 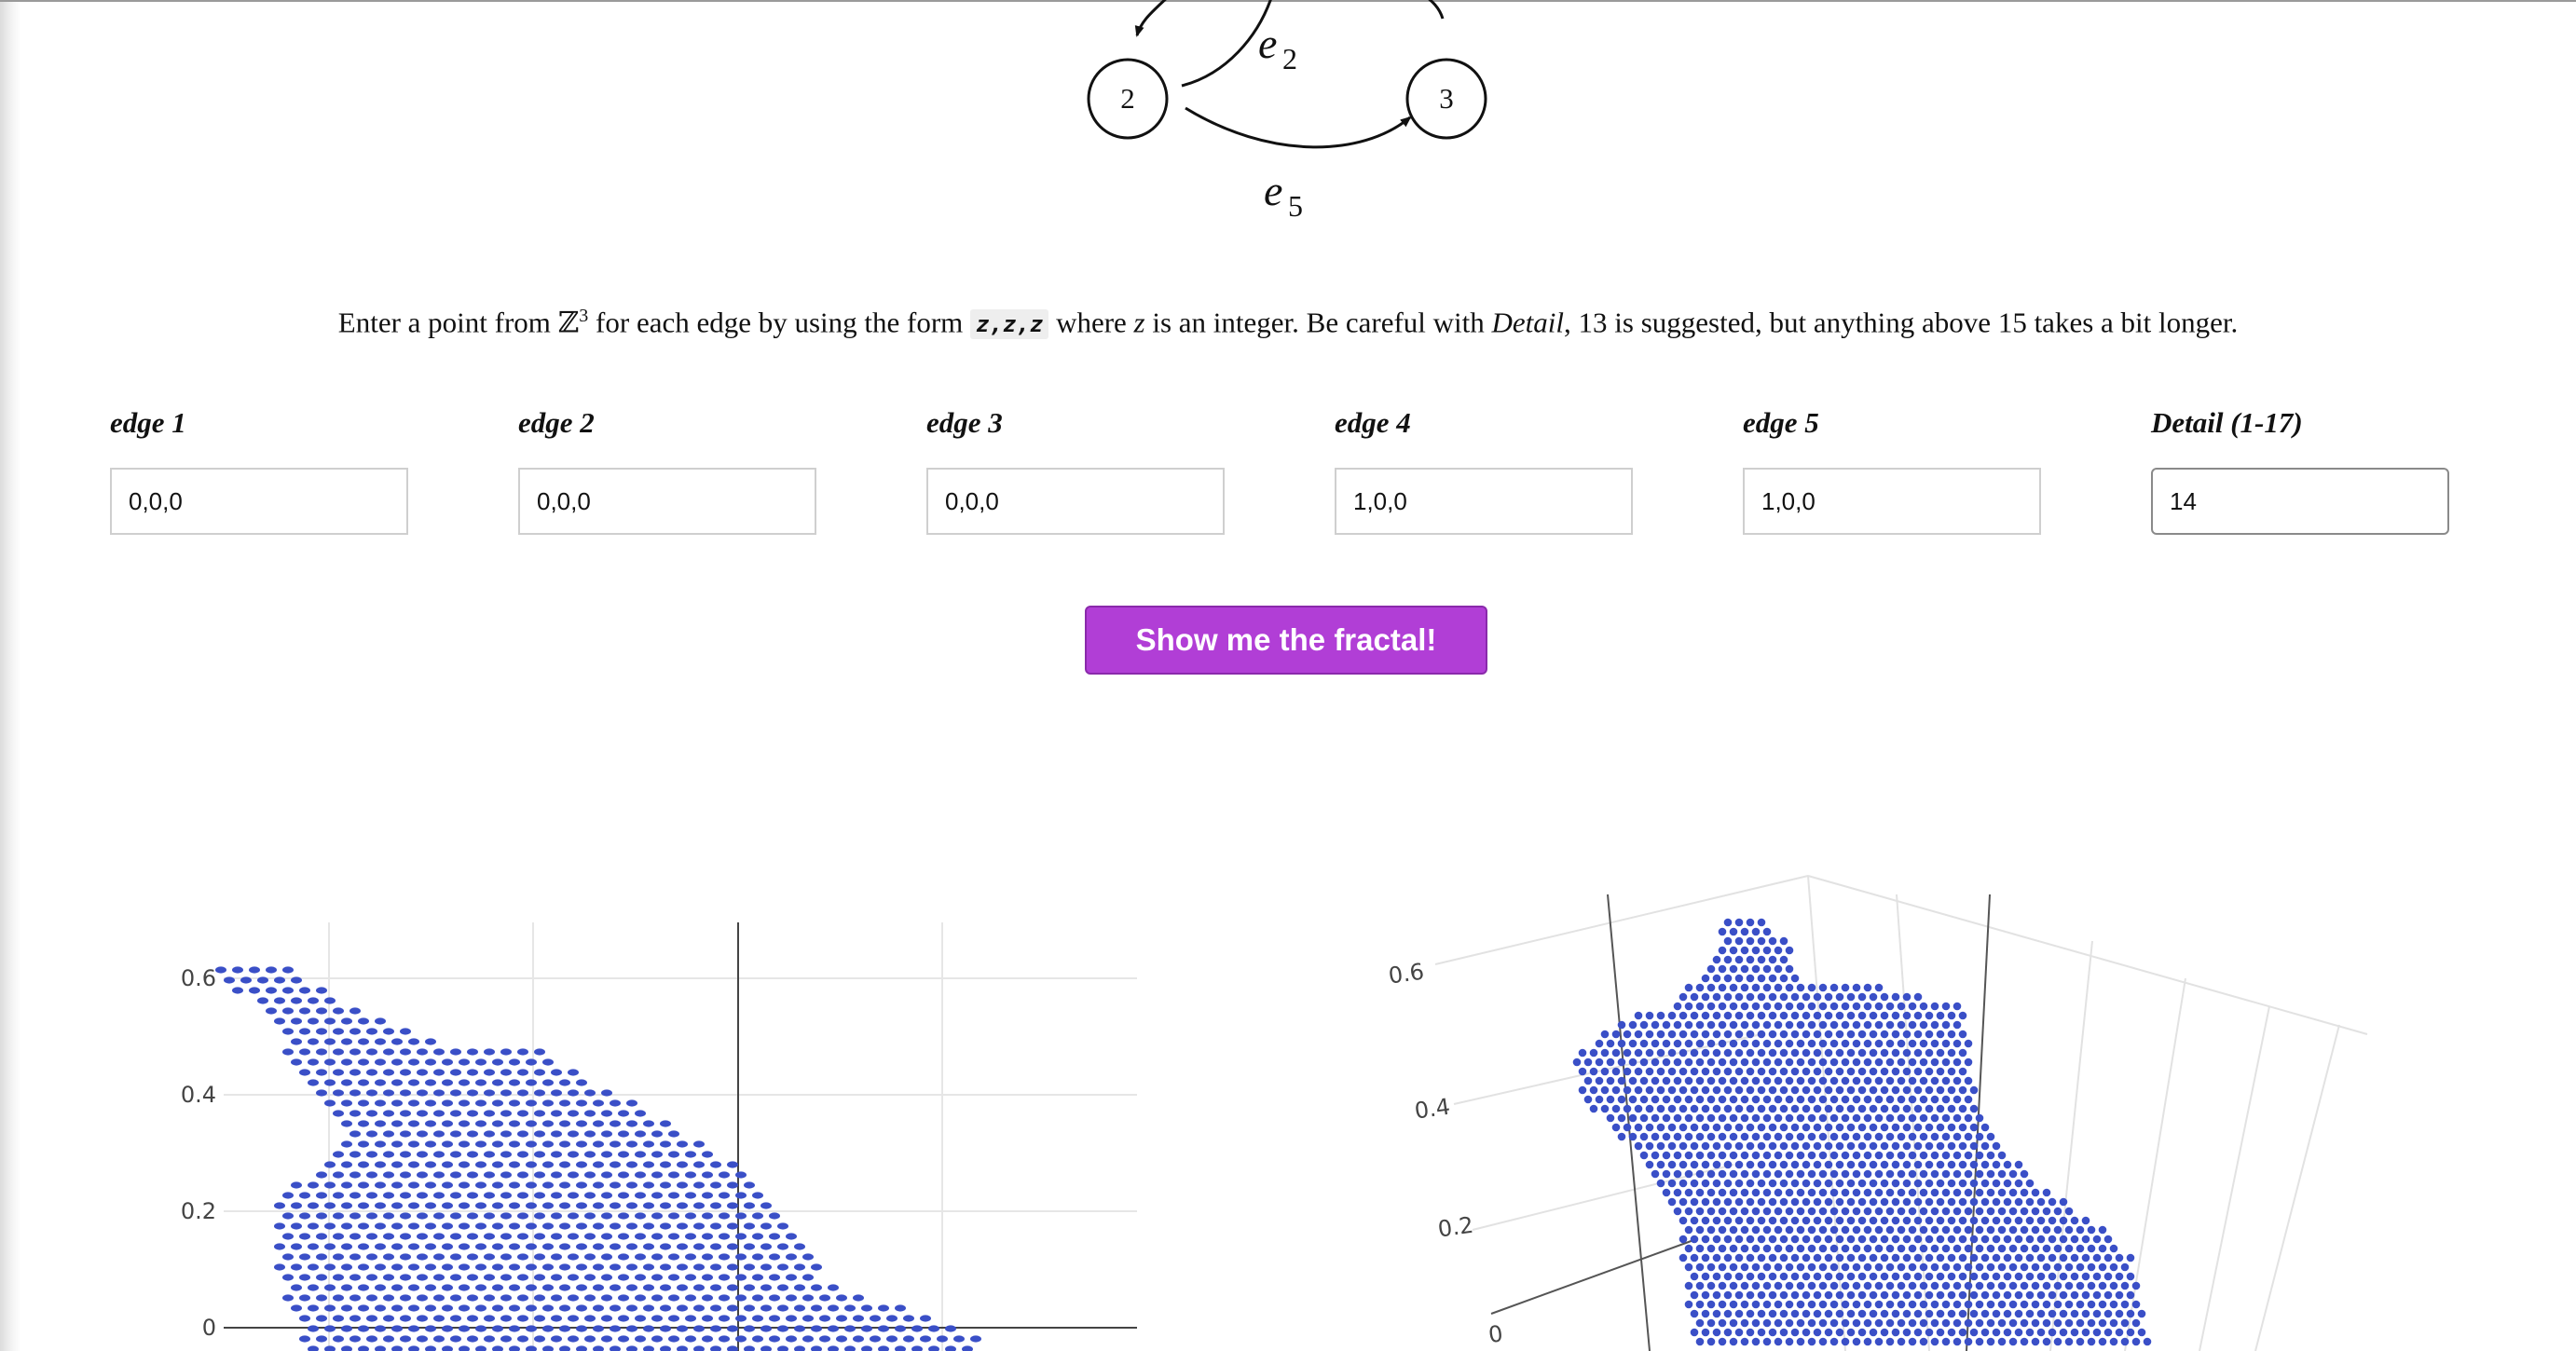 What do you see at coordinates (1075, 501) in the screenshot?
I see `edge-3-input` at bounding box center [1075, 501].